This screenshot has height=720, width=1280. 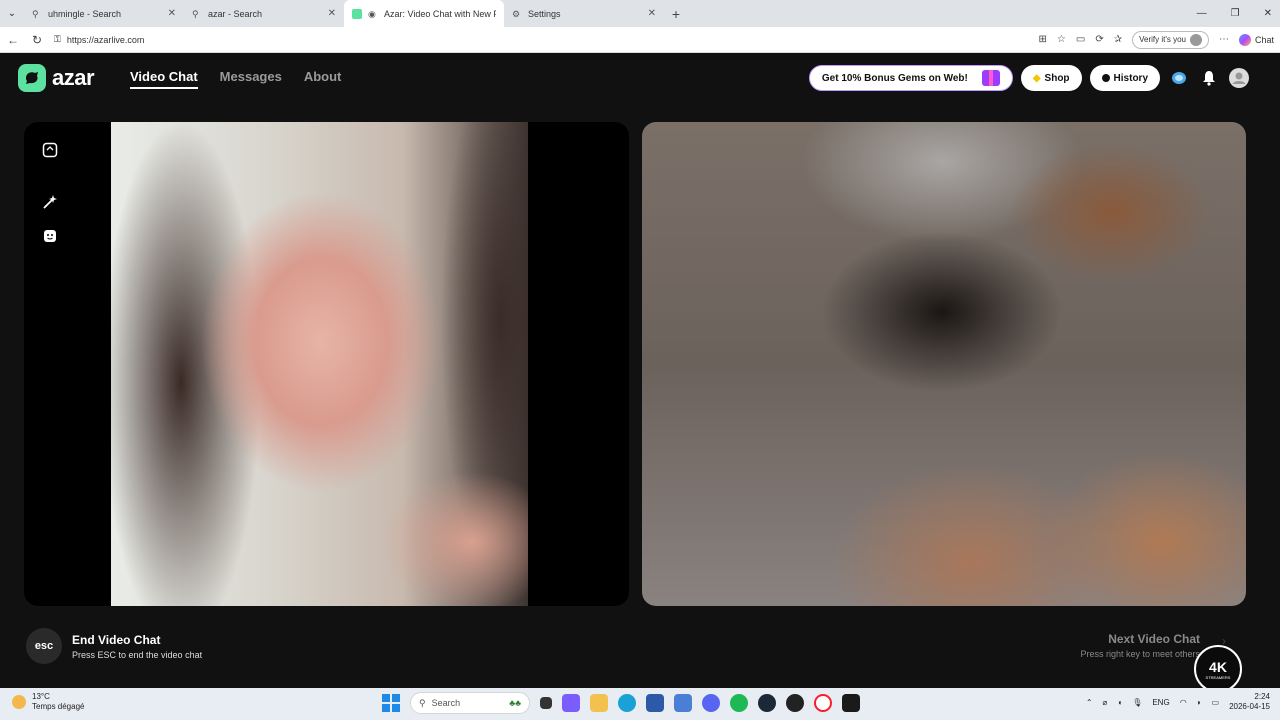 What do you see at coordinates (655, 703) in the screenshot?
I see `calculator-icon` at bounding box center [655, 703].